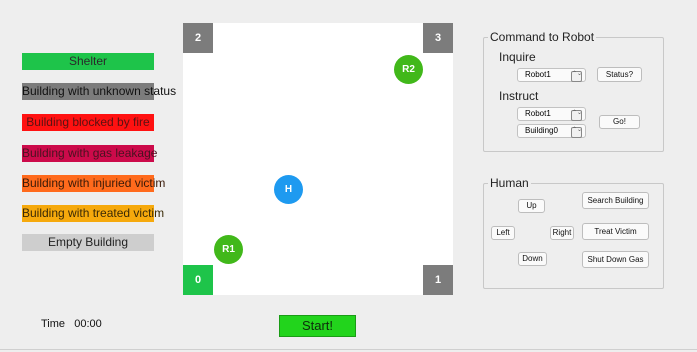 The height and width of the screenshot is (352, 697). I want to click on go-button: Go!, so click(619, 122).